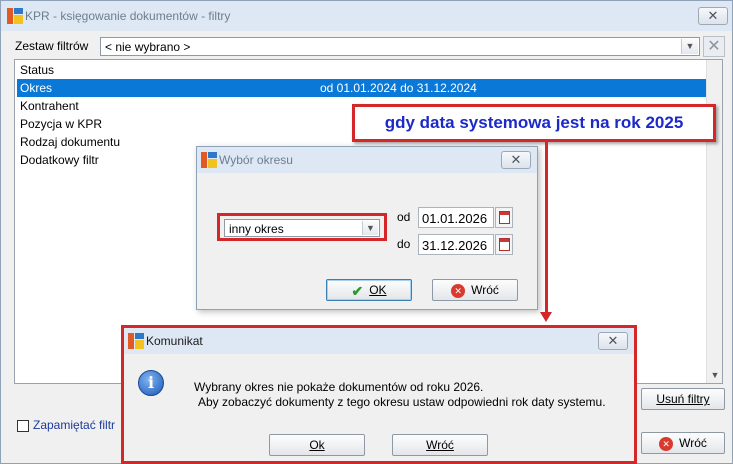  What do you see at coordinates (151, 383) in the screenshot?
I see `info-icon: i` at bounding box center [151, 383].